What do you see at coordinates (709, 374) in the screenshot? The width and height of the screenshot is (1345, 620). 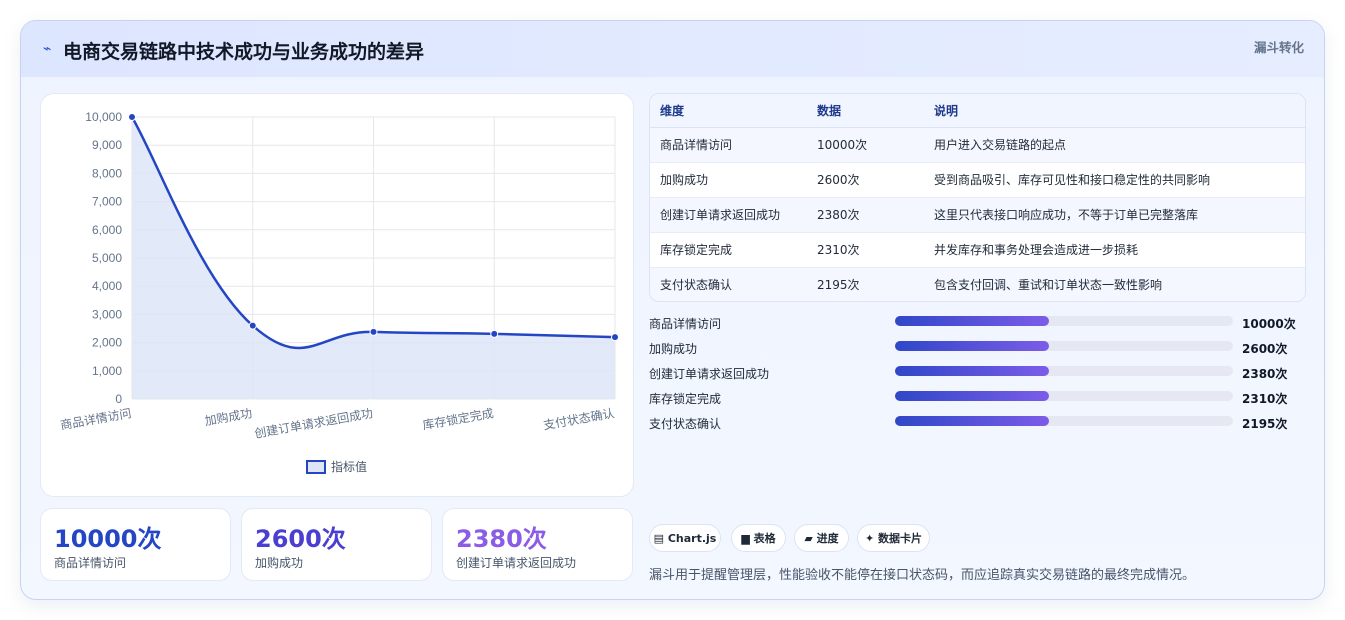 I see `progress-label: 创建订单请求返回成功` at bounding box center [709, 374].